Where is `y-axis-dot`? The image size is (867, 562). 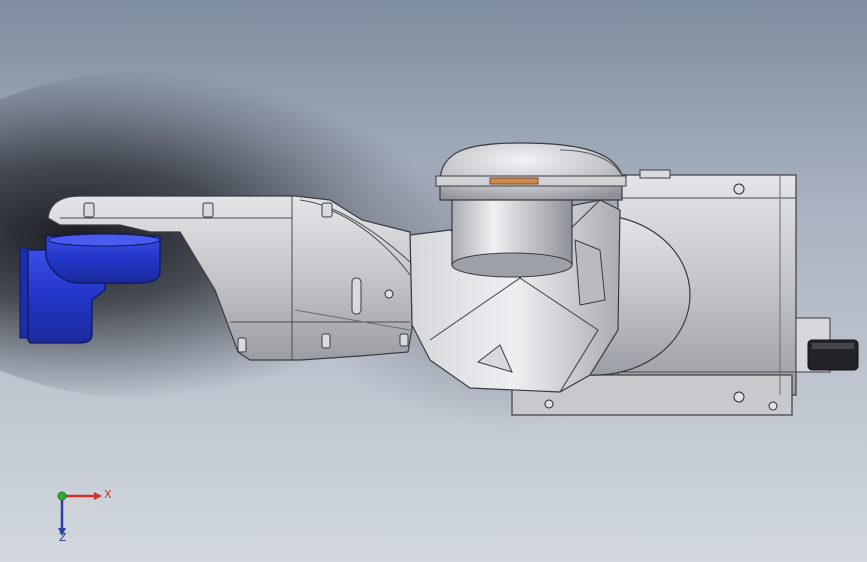
y-axis-dot is located at coordinates (62, 496).